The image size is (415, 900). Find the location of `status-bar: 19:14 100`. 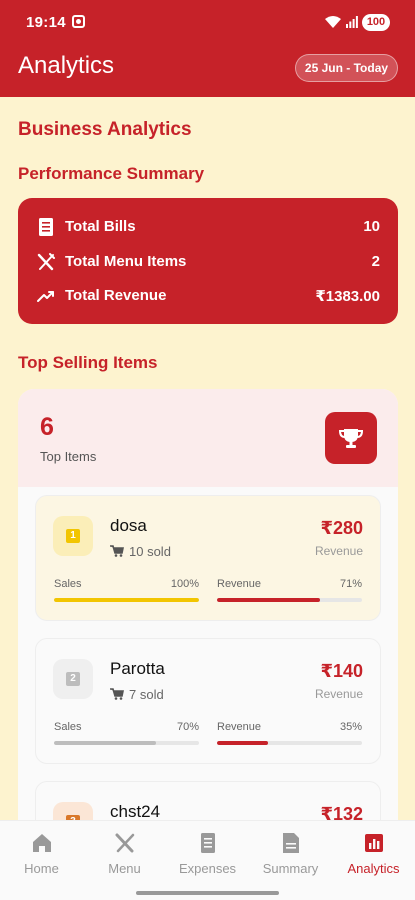

status-bar: 19:14 100 is located at coordinates (207, 23).